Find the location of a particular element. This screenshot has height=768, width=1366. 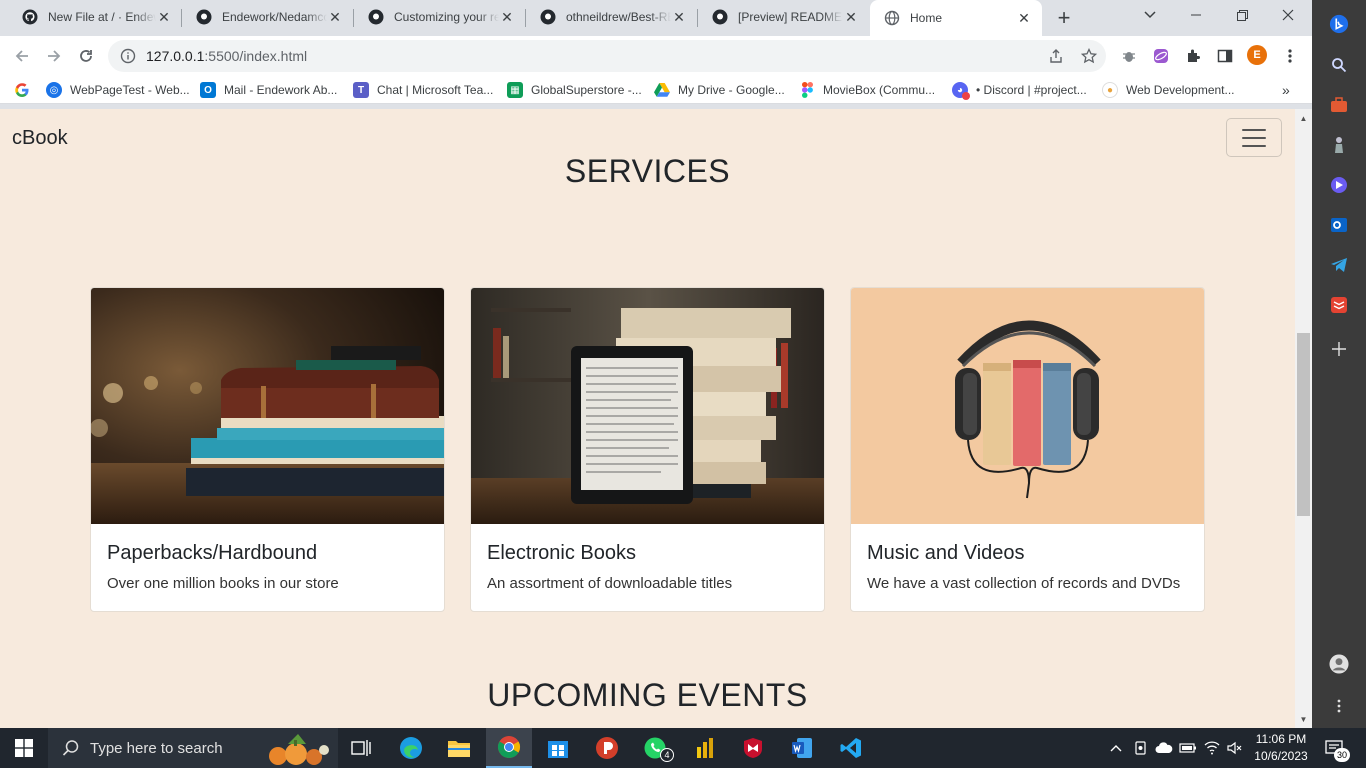

tools-briefcase-icon is located at coordinates (1339, 105).